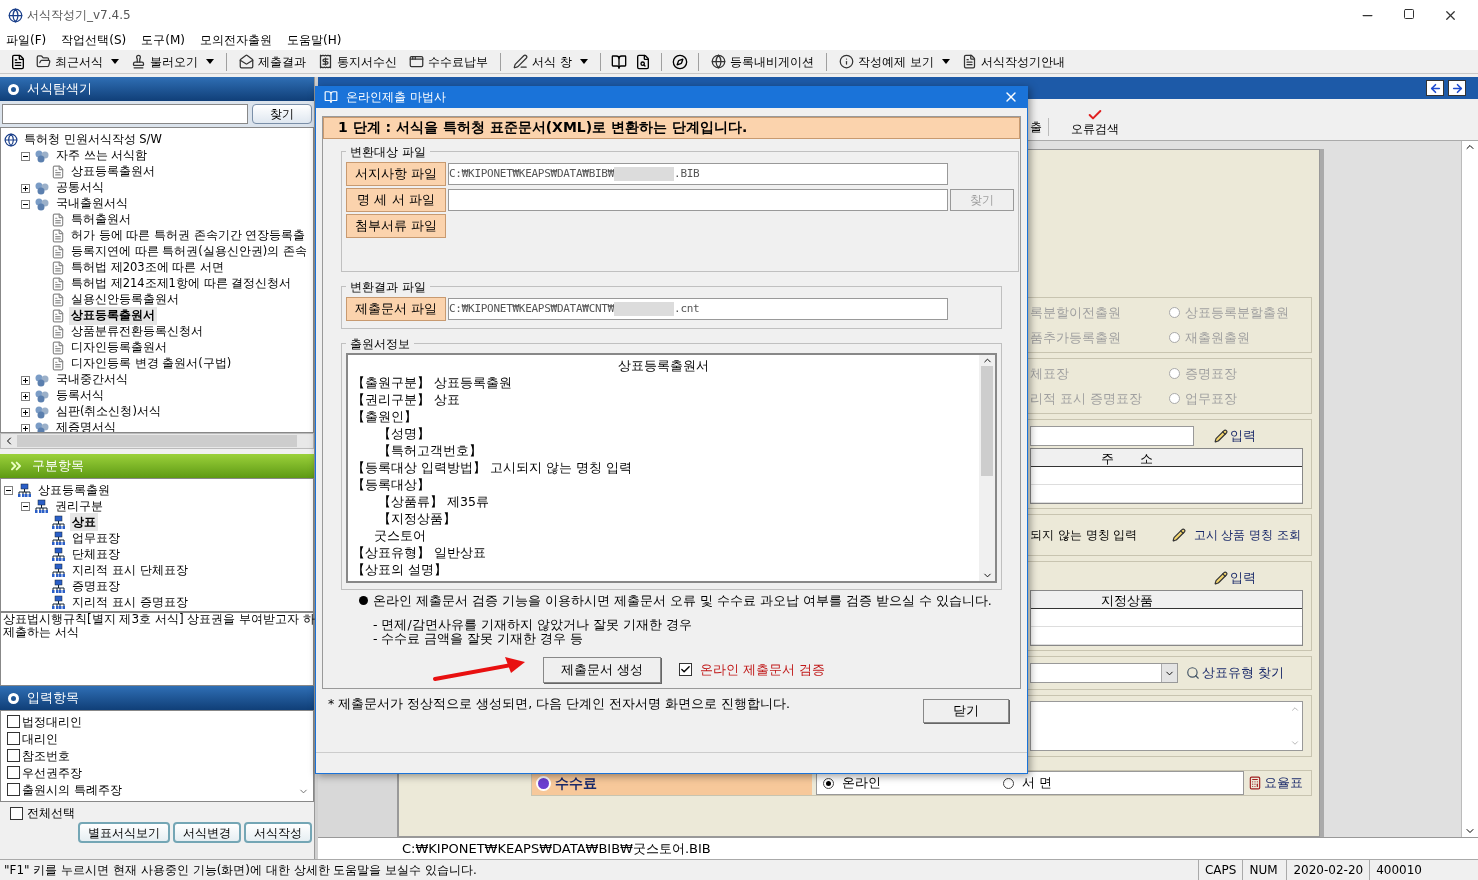 Image resolution: width=1478 pixels, height=880 pixels. I want to click on file-path-field: C:₩KIPONET₩KEAPS₩DATA₩CNT₩ .cnt, so click(698, 308).